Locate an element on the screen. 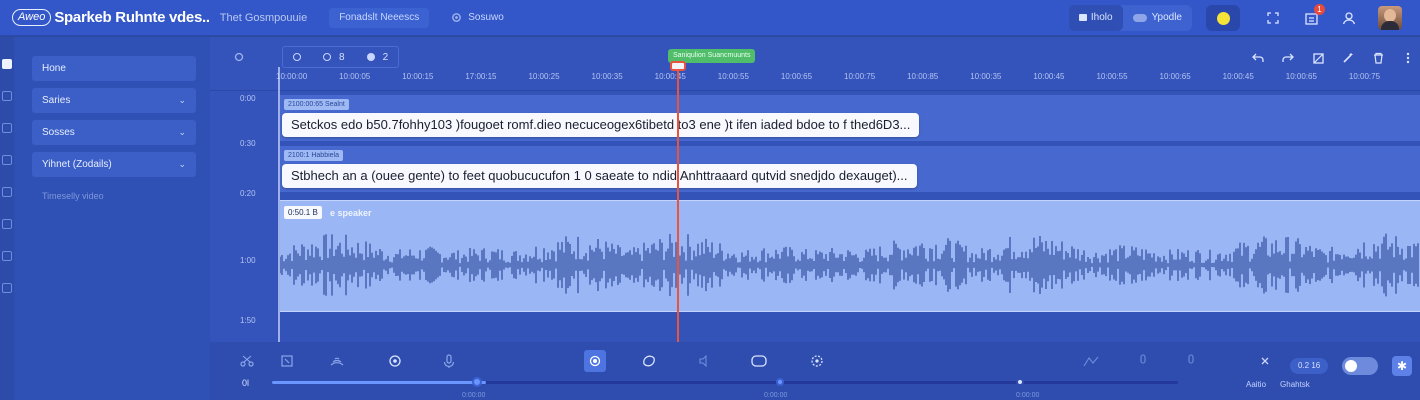  zoom-in-icon is located at coordinates (327, 57).